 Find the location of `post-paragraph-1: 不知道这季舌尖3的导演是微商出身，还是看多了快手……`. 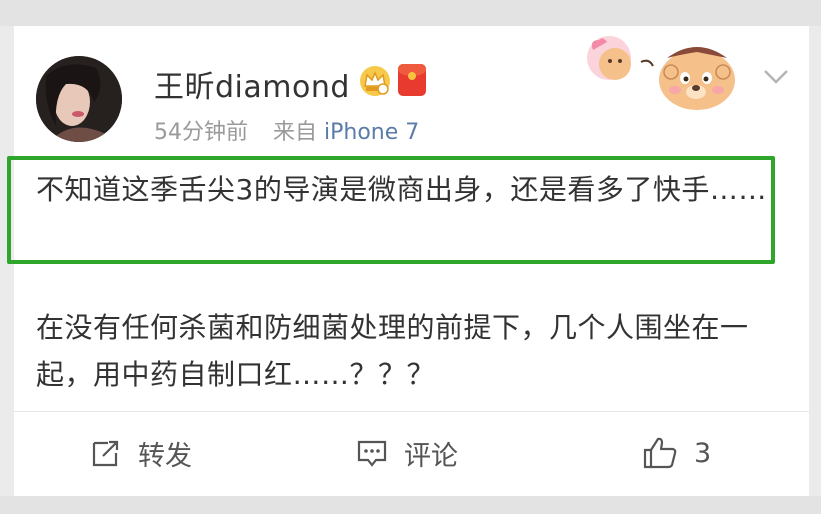

post-paragraph-1: 不知道这季舌尖3的导演是微商出身，还是看多了快手…… is located at coordinates (401, 189).